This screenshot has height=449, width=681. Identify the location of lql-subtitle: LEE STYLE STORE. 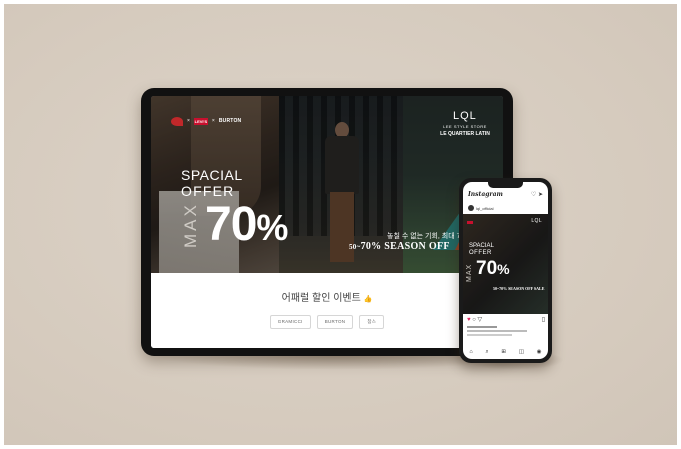
(465, 126).